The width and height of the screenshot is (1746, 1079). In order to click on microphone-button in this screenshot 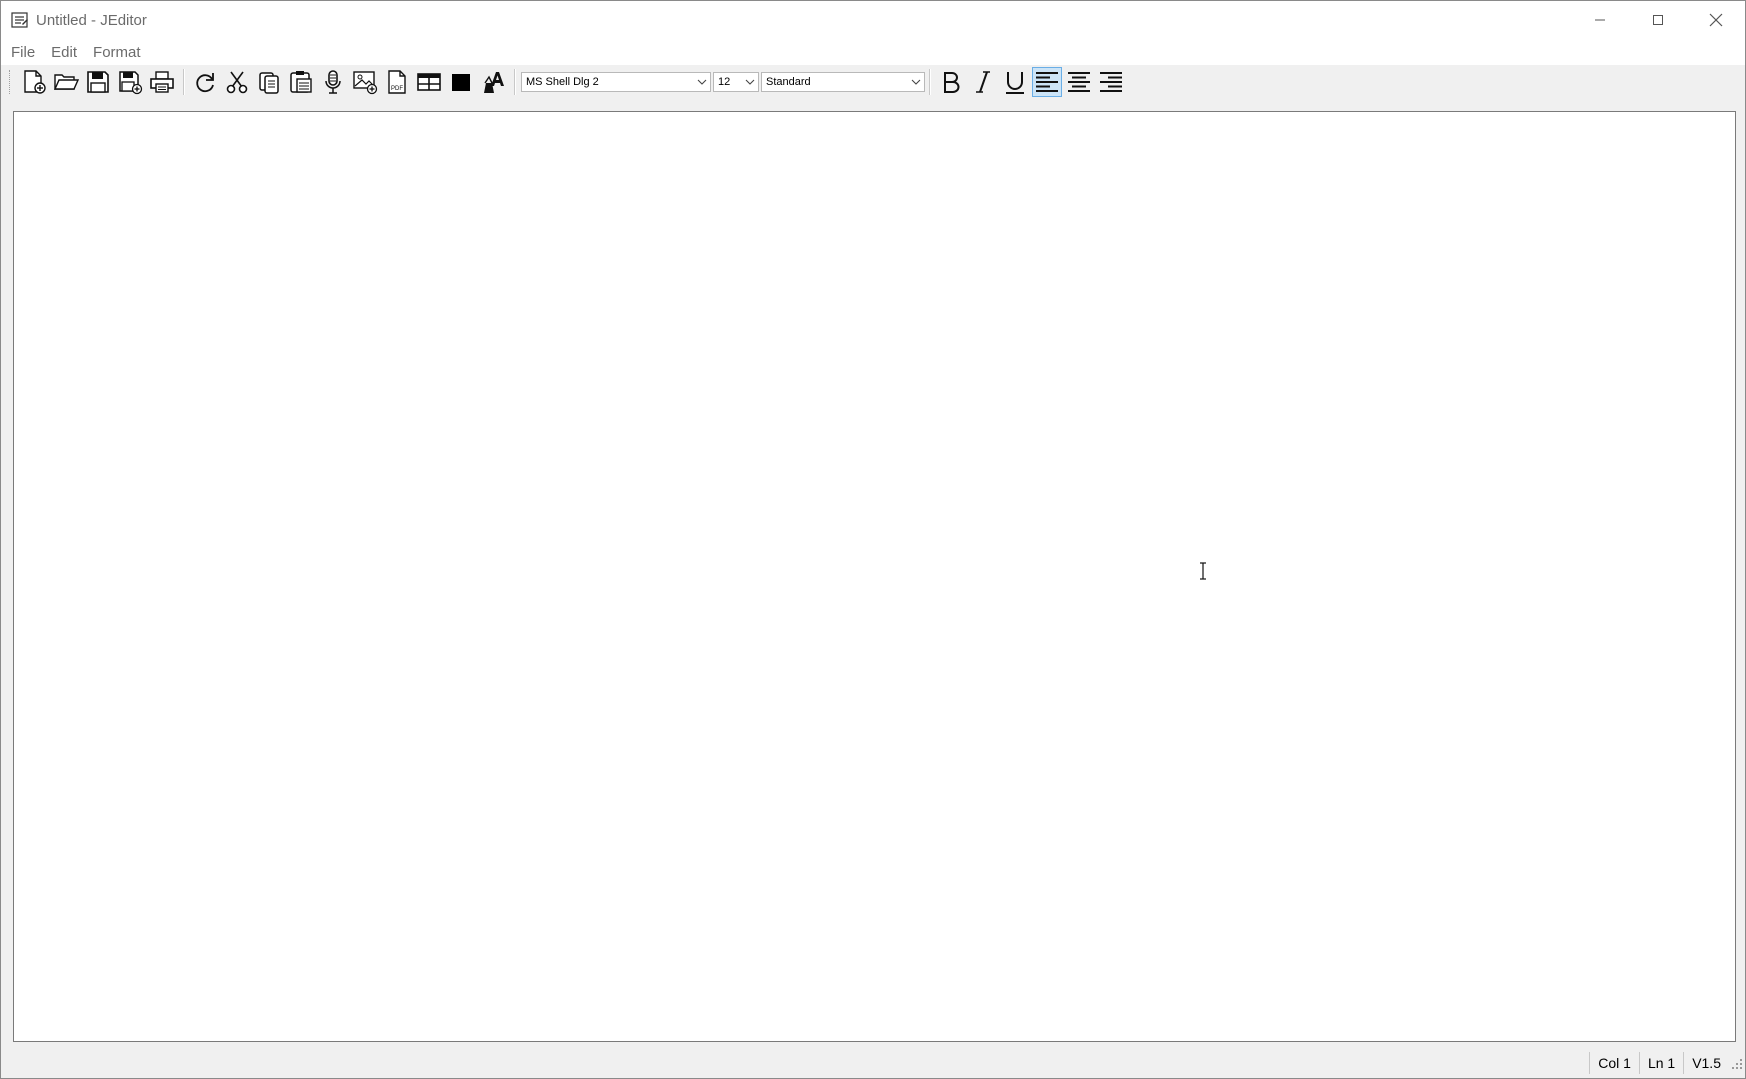, I will do `click(333, 82)`.